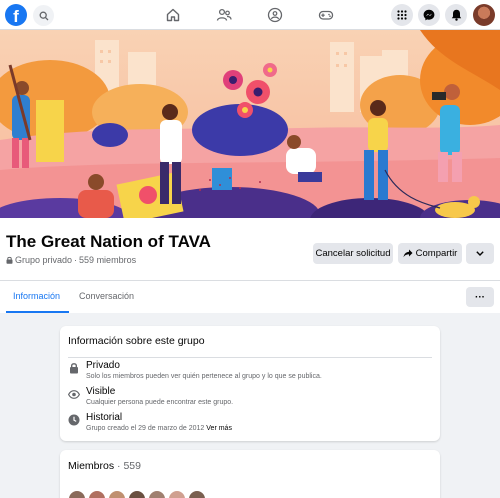 The width and height of the screenshot is (500, 498). I want to click on historial-text: Grupo creado el 29 de marzo de 2012, so click(145, 428).